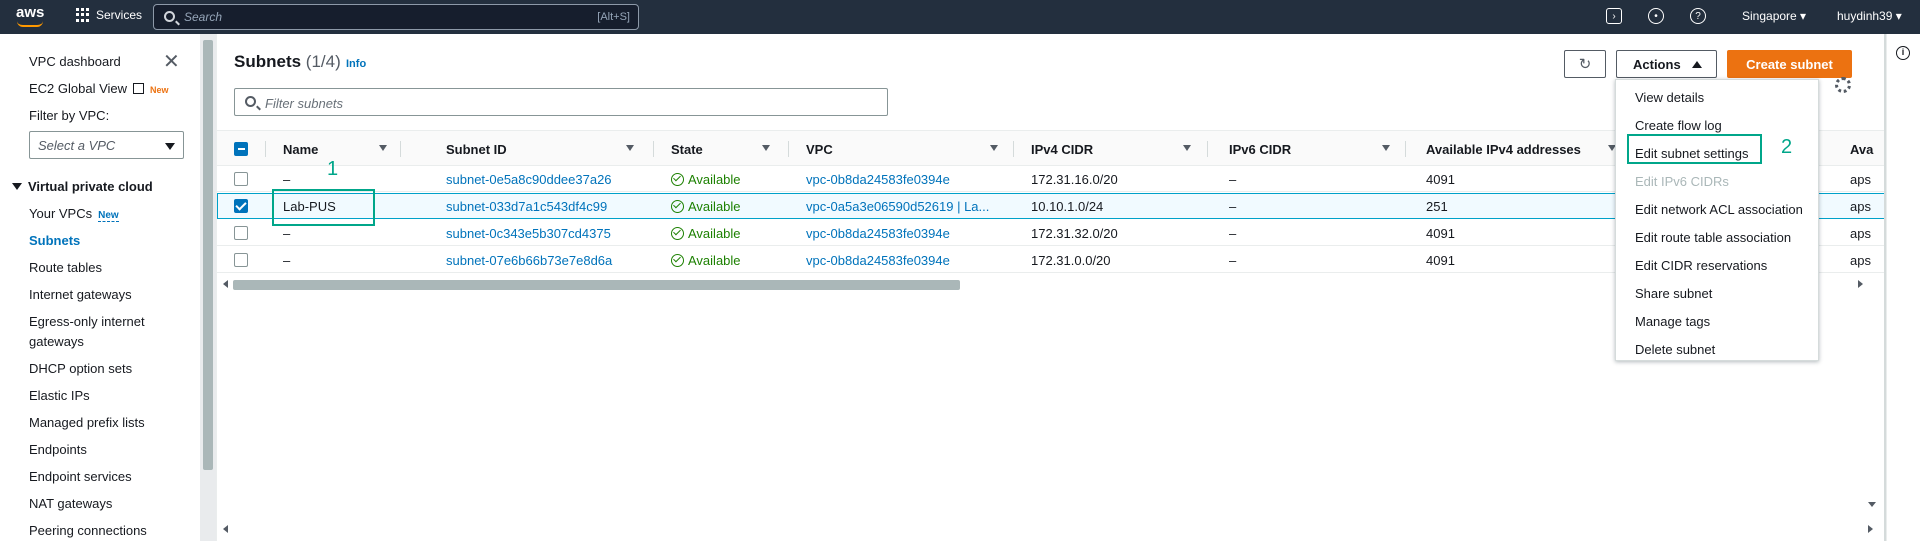 This screenshot has height=541, width=1920. What do you see at coordinates (1719, 209) in the screenshot?
I see `menu-item-edit-network-acl-association: Edit network ACL association` at bounding box center [1719, 209].